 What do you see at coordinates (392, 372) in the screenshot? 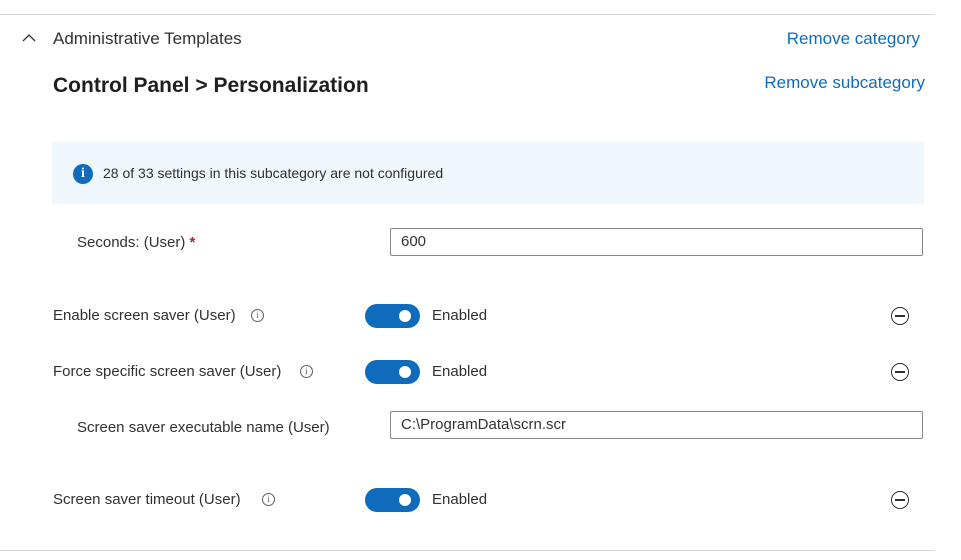
I see `force-screen-saver-toggle` at bounding box center [392, 372].